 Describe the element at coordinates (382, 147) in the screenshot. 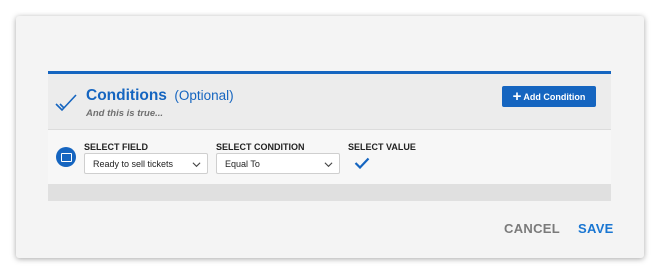

I see `select-value-label: SELECT VALUE` at that location.